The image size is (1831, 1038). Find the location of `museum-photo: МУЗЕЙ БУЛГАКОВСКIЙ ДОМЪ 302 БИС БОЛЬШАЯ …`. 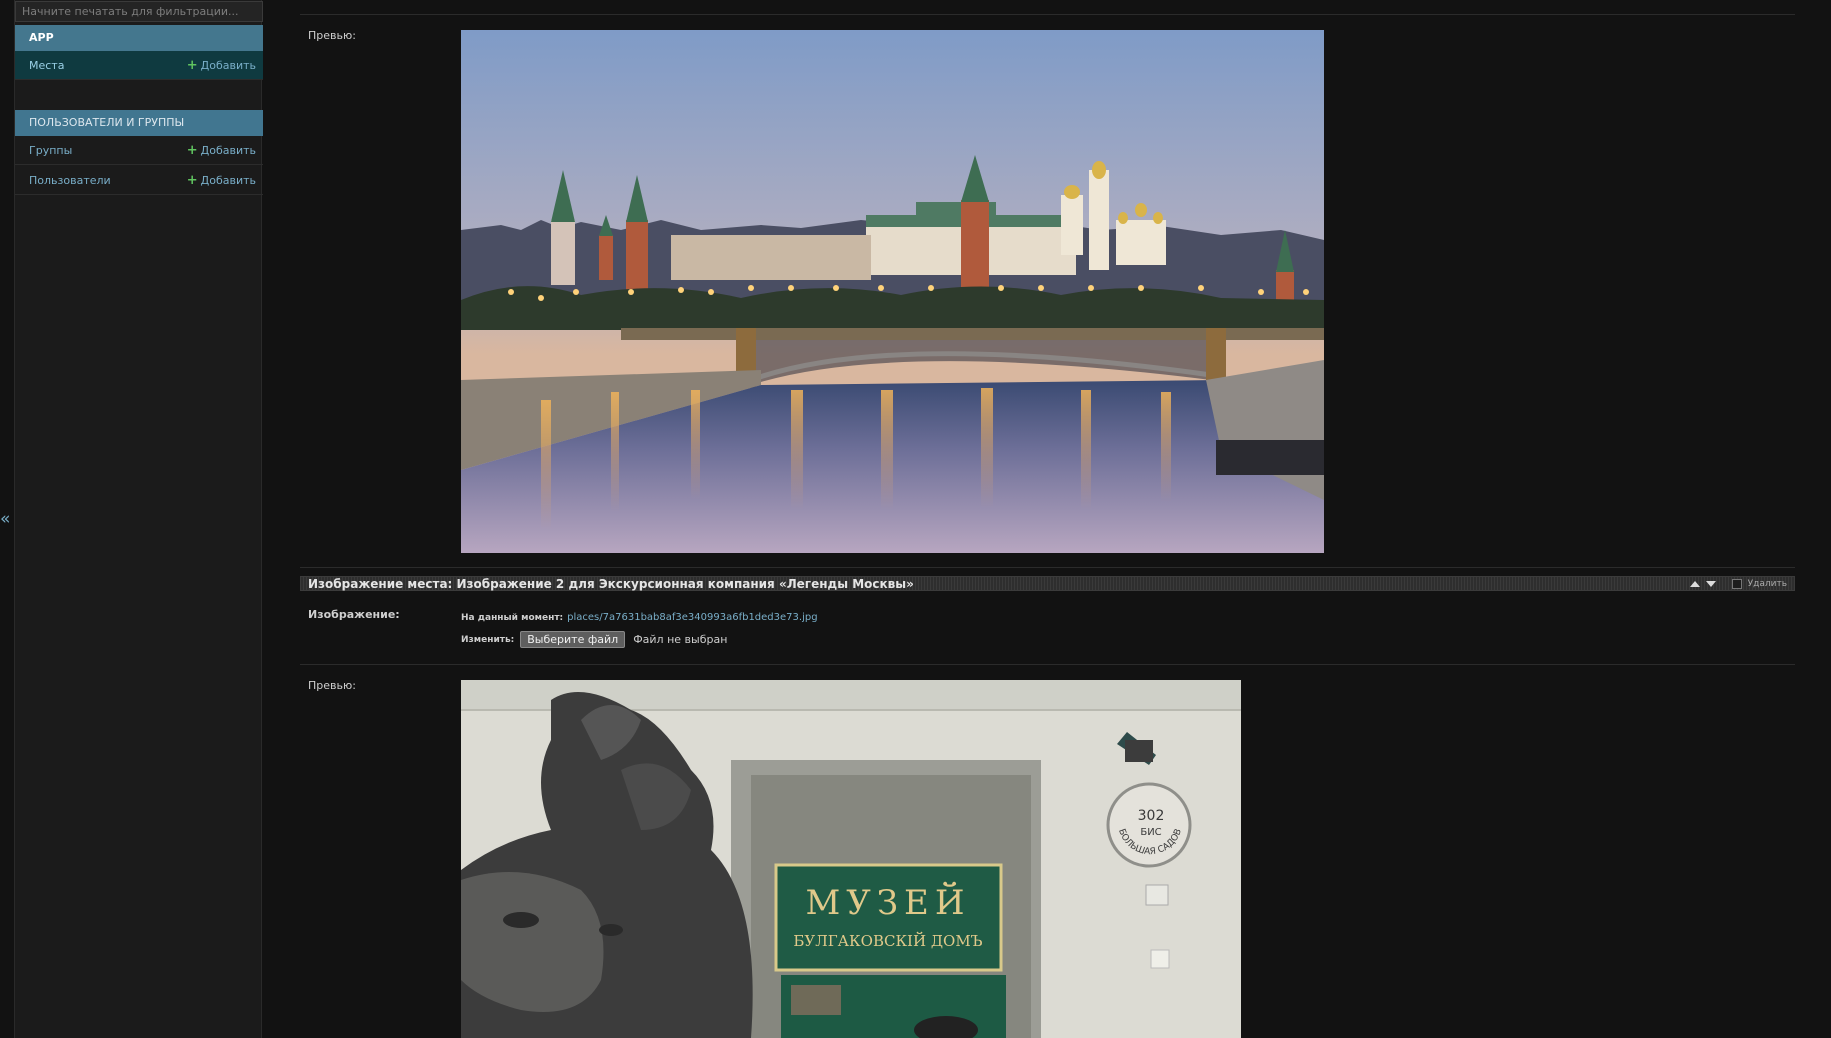

museum-photo: МУЗЕЙ БУЛГАКОВСКIЙ ДОМЪ 302 БИС БОЛЬШАЯ … is located at coordinates (851, 859).